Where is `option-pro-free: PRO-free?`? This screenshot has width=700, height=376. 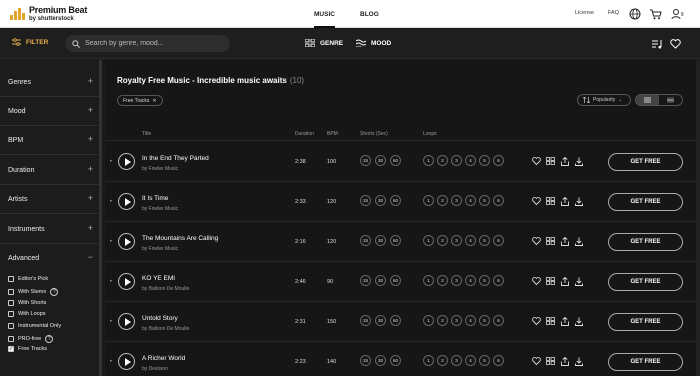
option-pro-free: PRO-free? is located at coordinates (31, 339).